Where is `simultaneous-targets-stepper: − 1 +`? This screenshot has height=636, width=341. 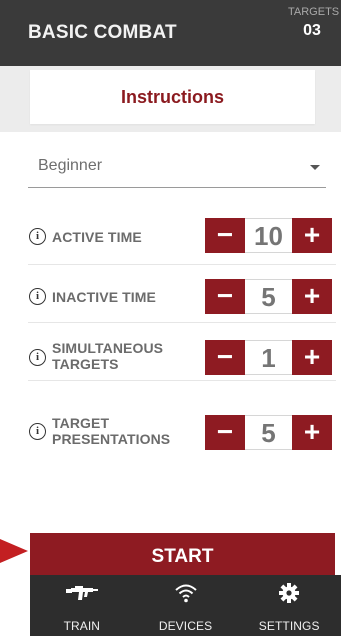
simultaneous-targets-stepper: − 1 + is located at coordinates (268, 357).